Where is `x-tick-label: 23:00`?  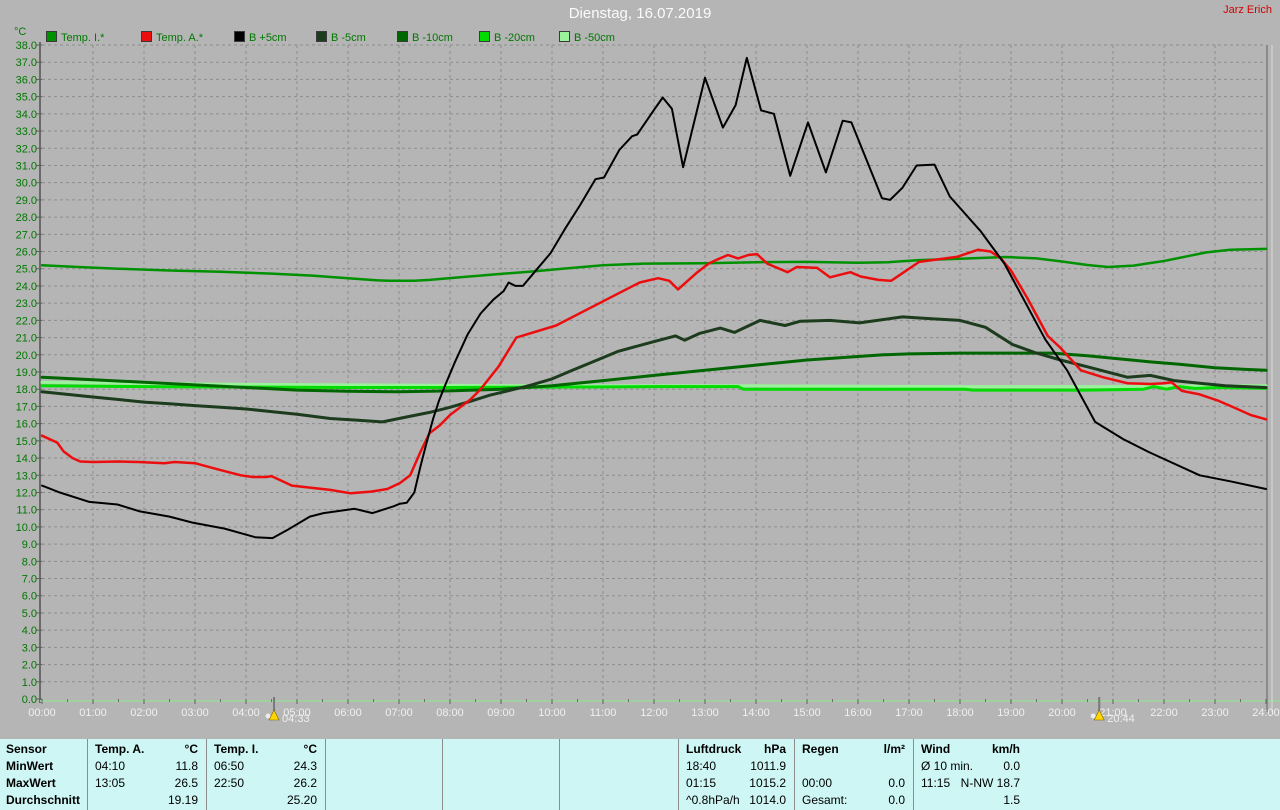 x-tick-label: 23:00 is located at coordinates (1215, 713).